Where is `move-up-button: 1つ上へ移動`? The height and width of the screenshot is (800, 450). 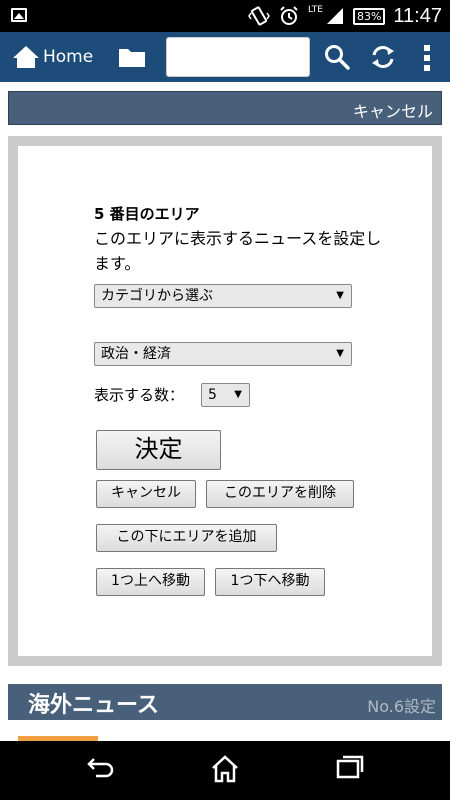
move-up-button: 1つ上へ移動 is located at coordinates (150, 582).